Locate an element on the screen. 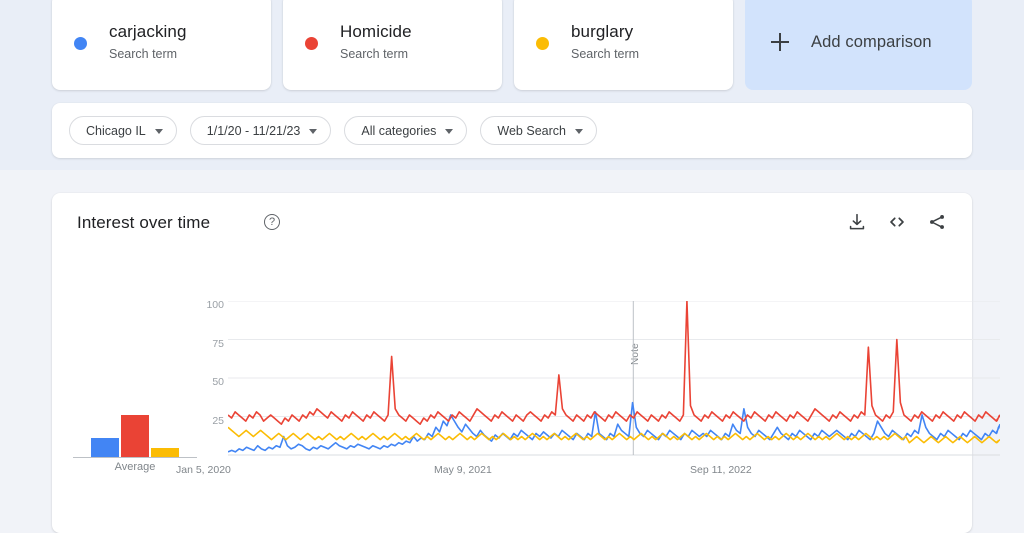 The image size is (1024, 533). embed-code-icon is located at coordinates (897, 222).